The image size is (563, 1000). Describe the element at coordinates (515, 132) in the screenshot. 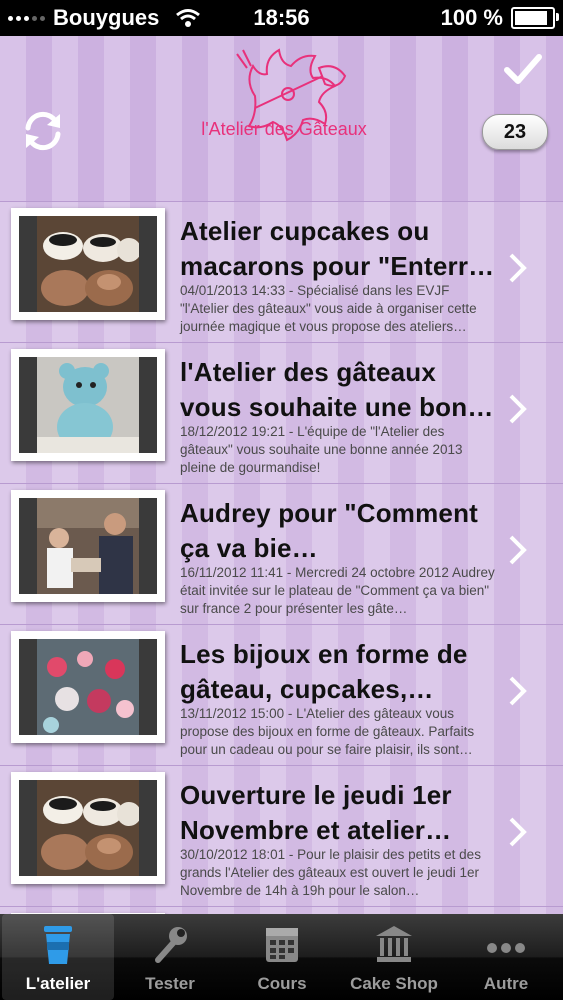

I see `count-badge: 23` at that location.